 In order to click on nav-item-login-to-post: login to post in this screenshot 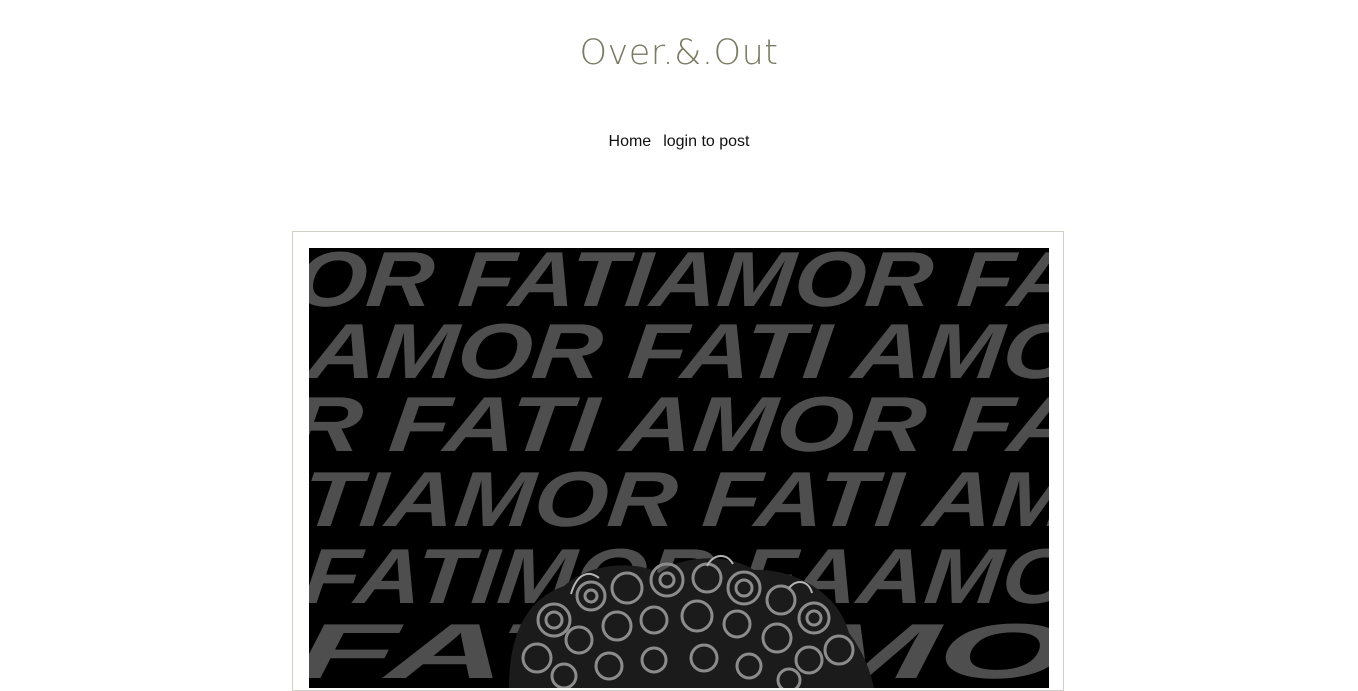, I will do `click(706, 141)`.